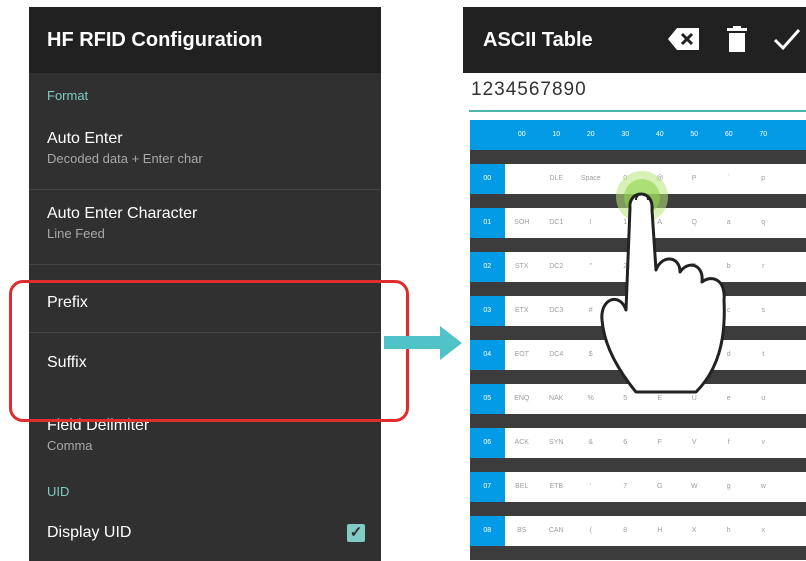 This screenshot has width=806, height=561. What do you see at coordinates (556, 267) in the screenshot?
I see `ascii-key-cell: DC2` at bounding box center [556, 267].